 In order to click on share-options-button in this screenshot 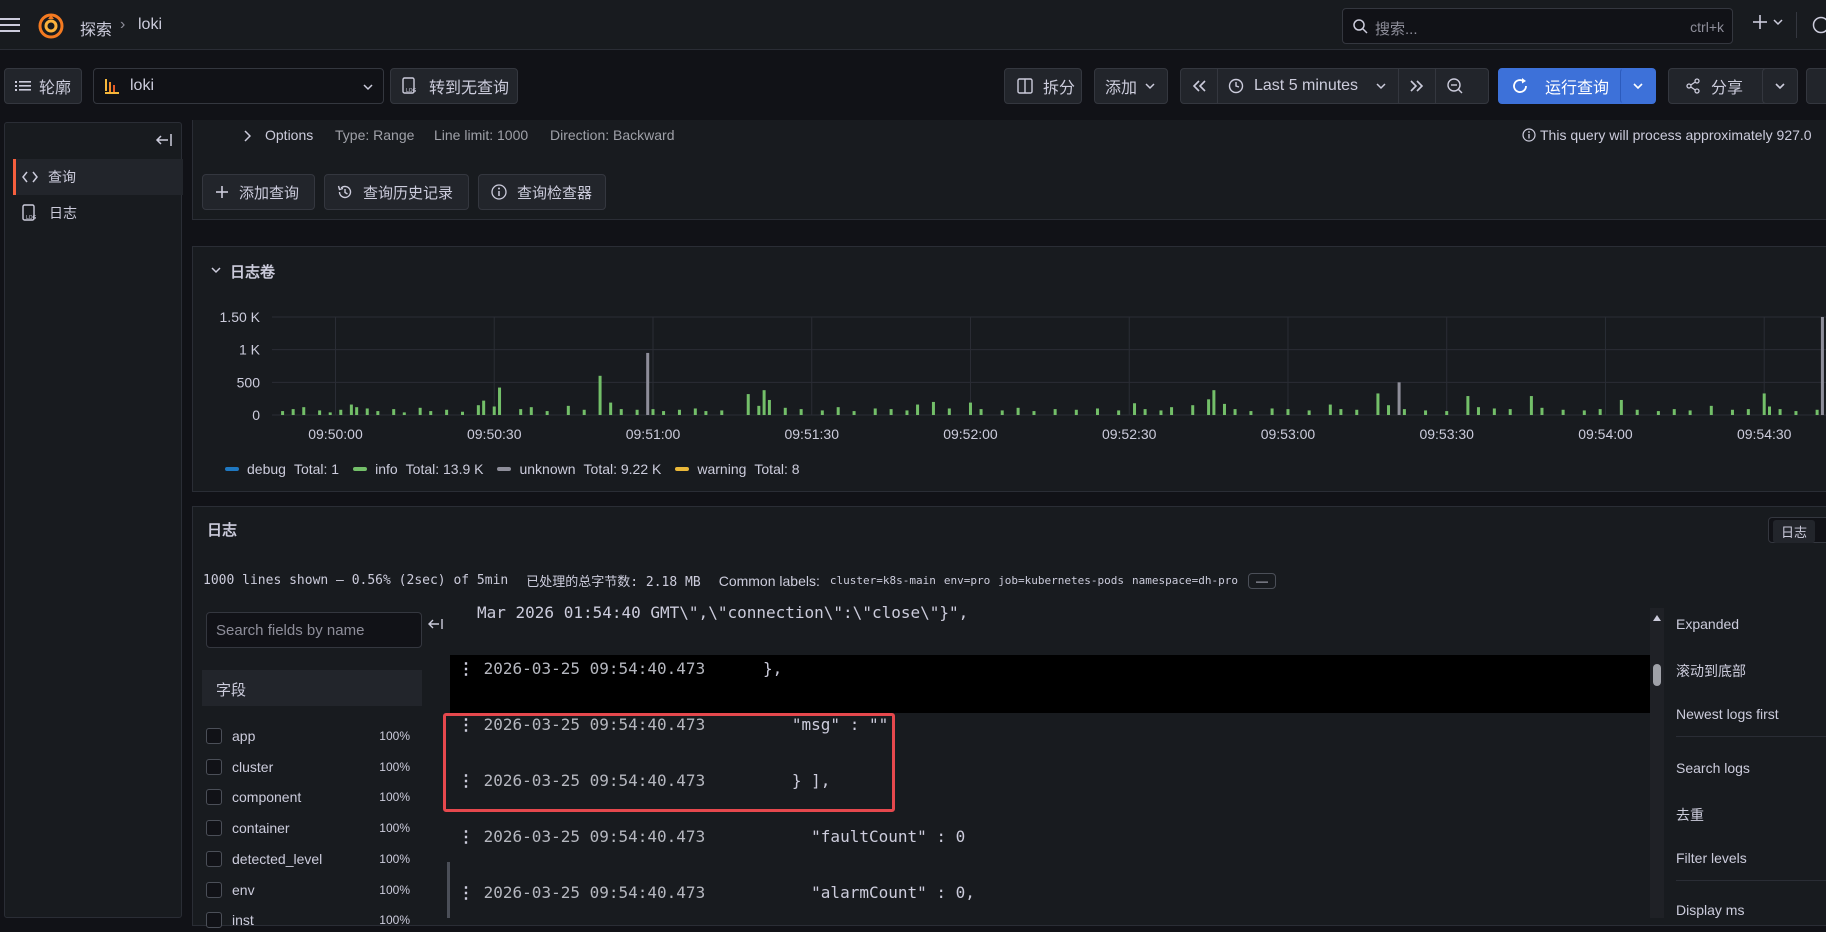, I will do `click(1780, 86)`.